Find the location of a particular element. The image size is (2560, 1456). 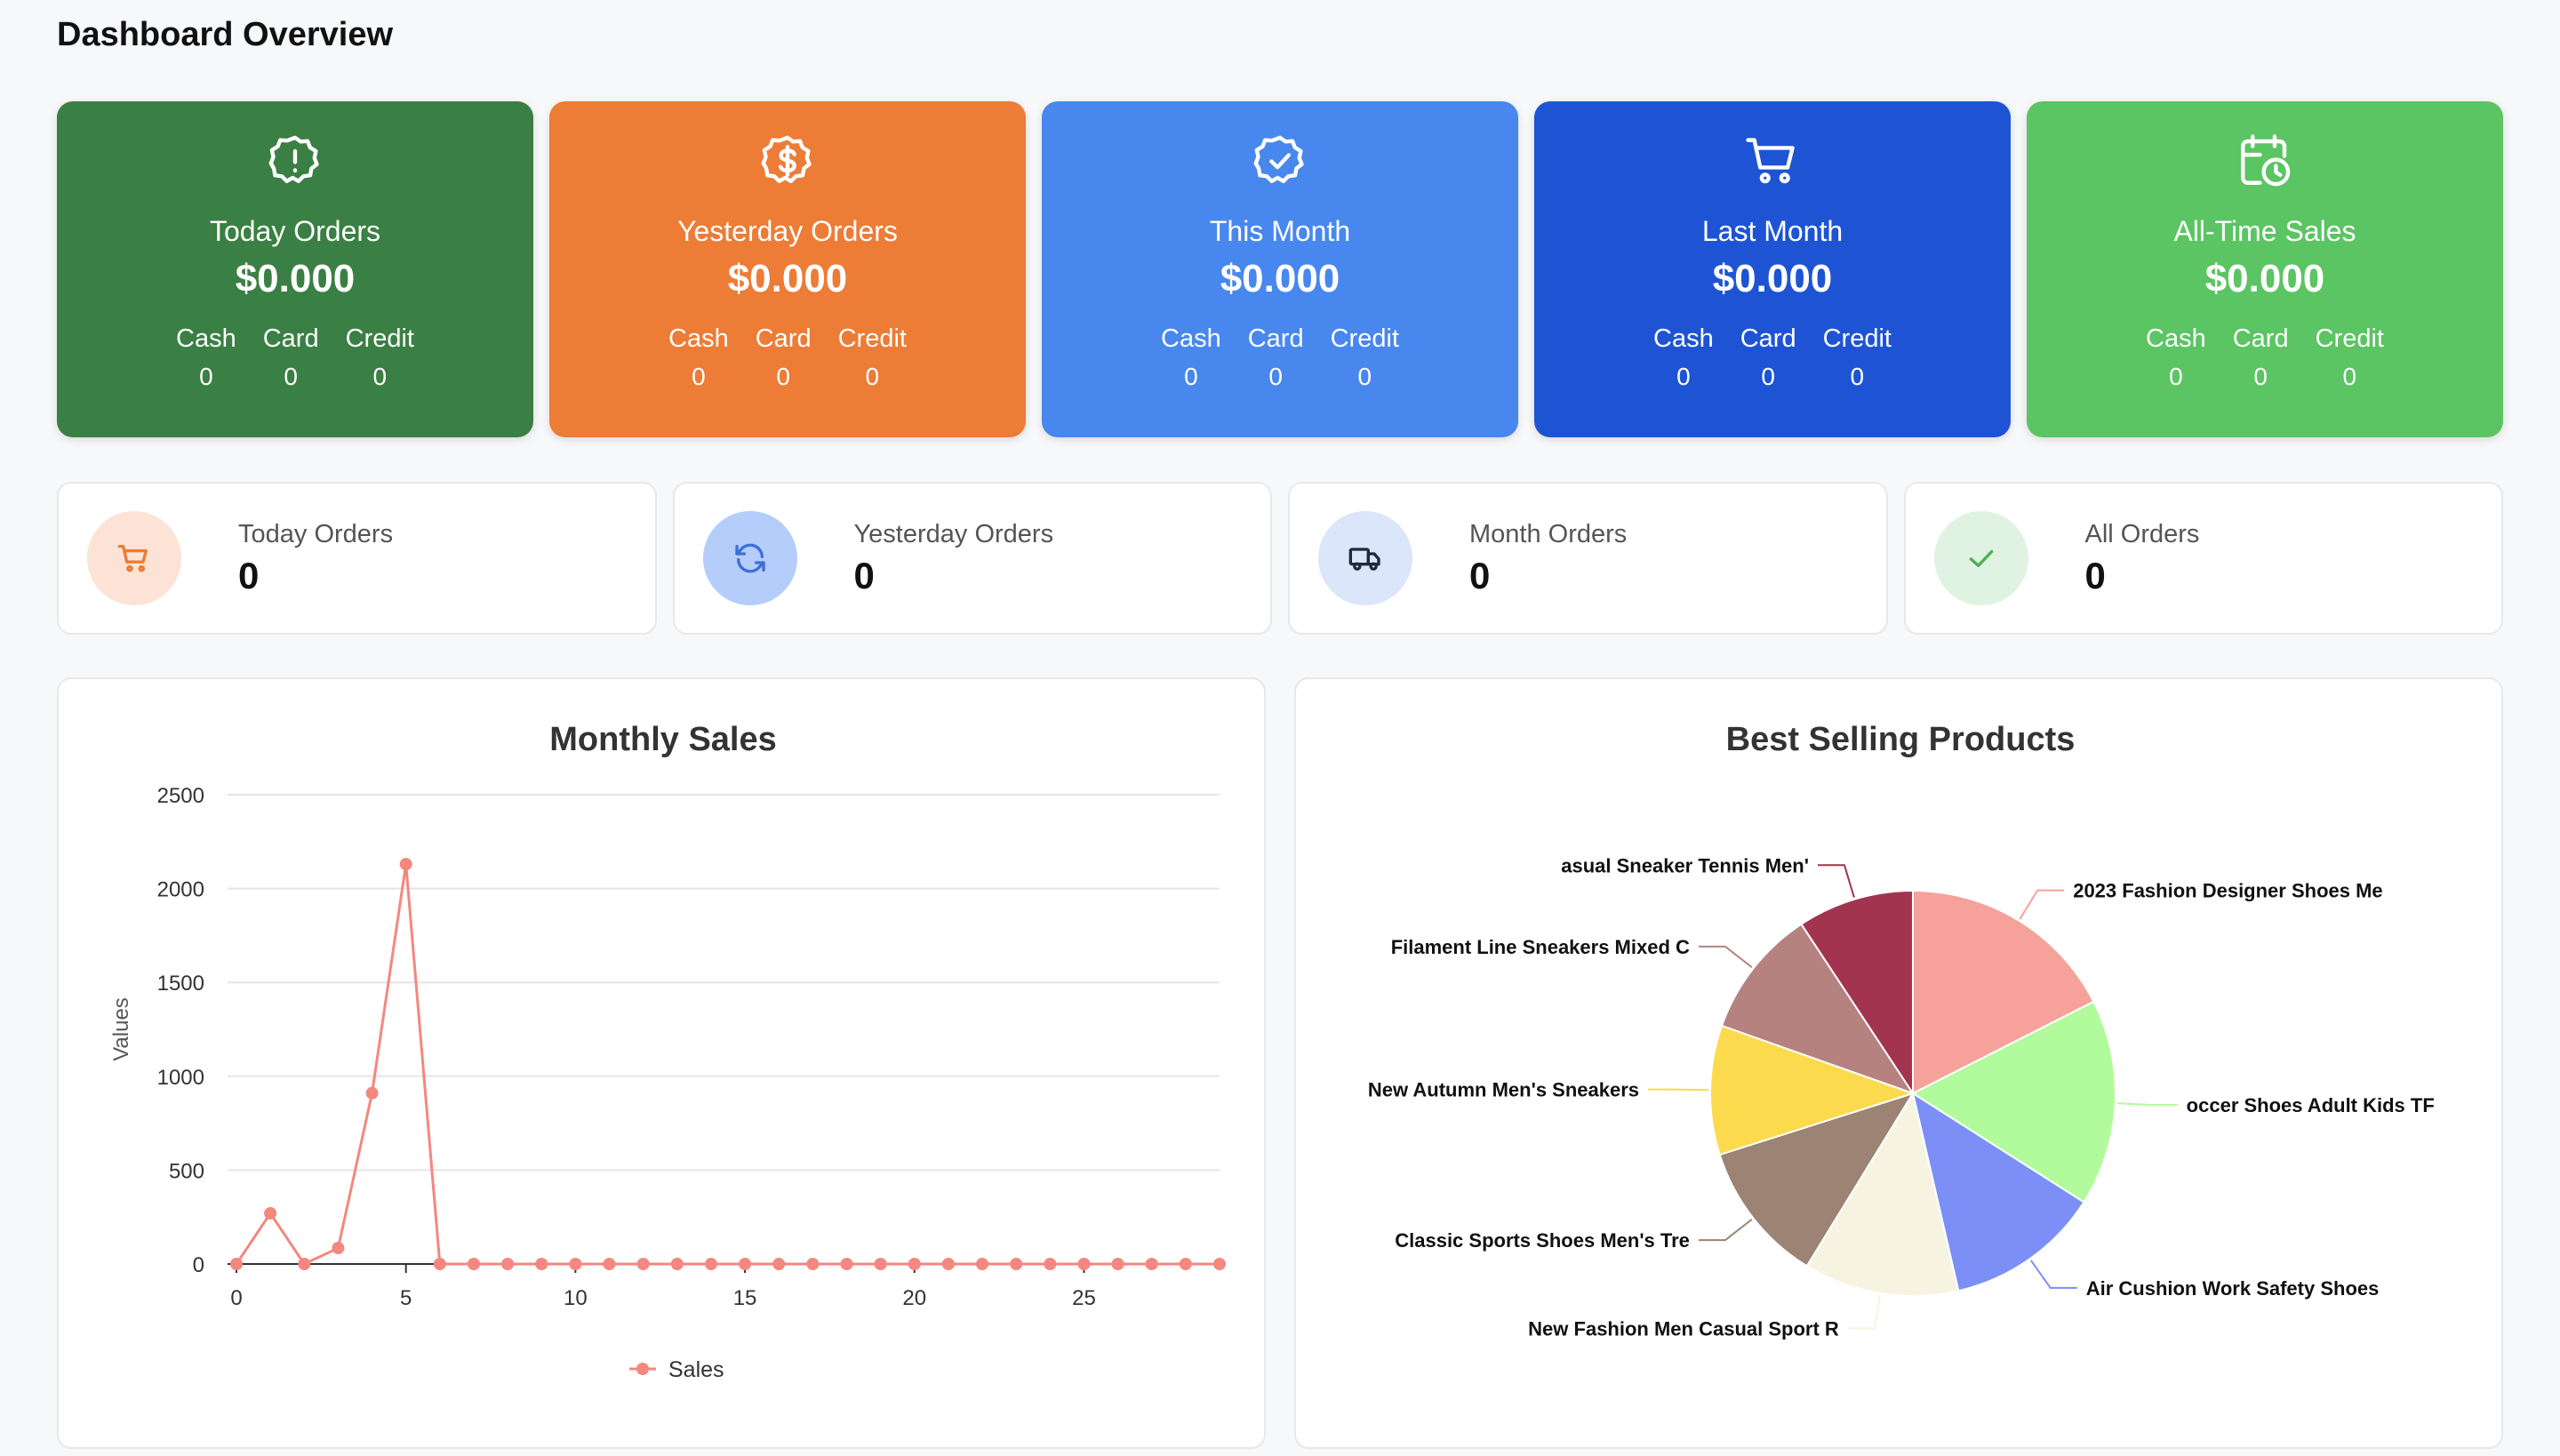

check-badge-icon is located at coordinates (1280, 161).